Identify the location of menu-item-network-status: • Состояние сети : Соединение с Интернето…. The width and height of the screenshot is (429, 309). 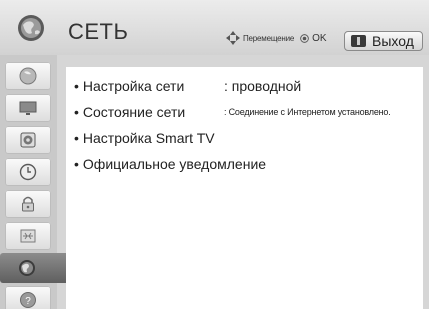
(232, 112).